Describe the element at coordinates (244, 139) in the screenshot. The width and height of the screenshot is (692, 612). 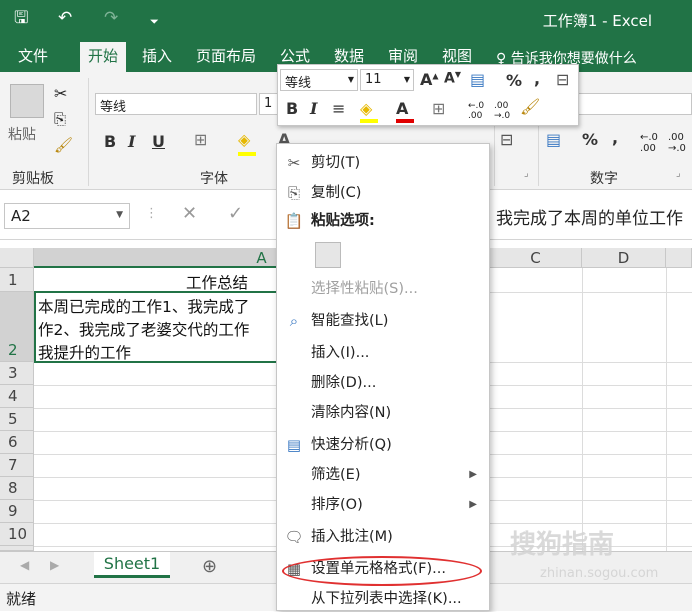
I see `fill-color-icon: ◈` at that location.